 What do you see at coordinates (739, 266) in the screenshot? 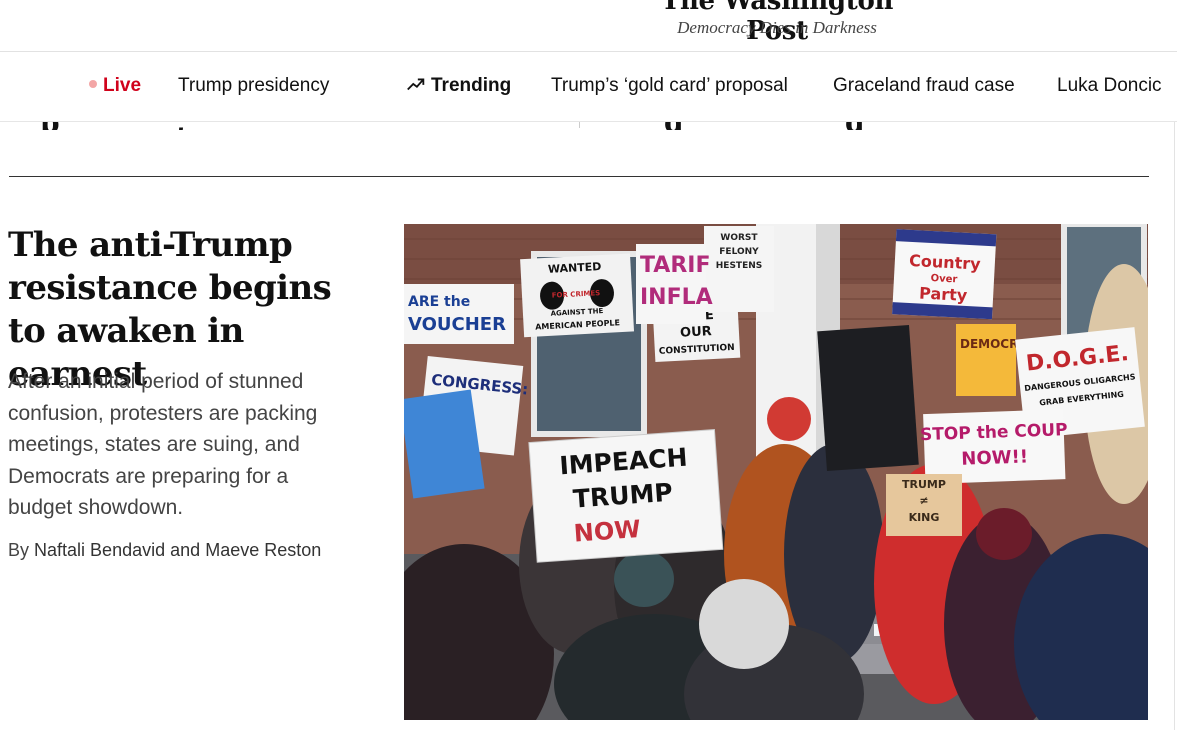
I see `sign-hestens-text: HESTENS` at bounding box center [739, 266].